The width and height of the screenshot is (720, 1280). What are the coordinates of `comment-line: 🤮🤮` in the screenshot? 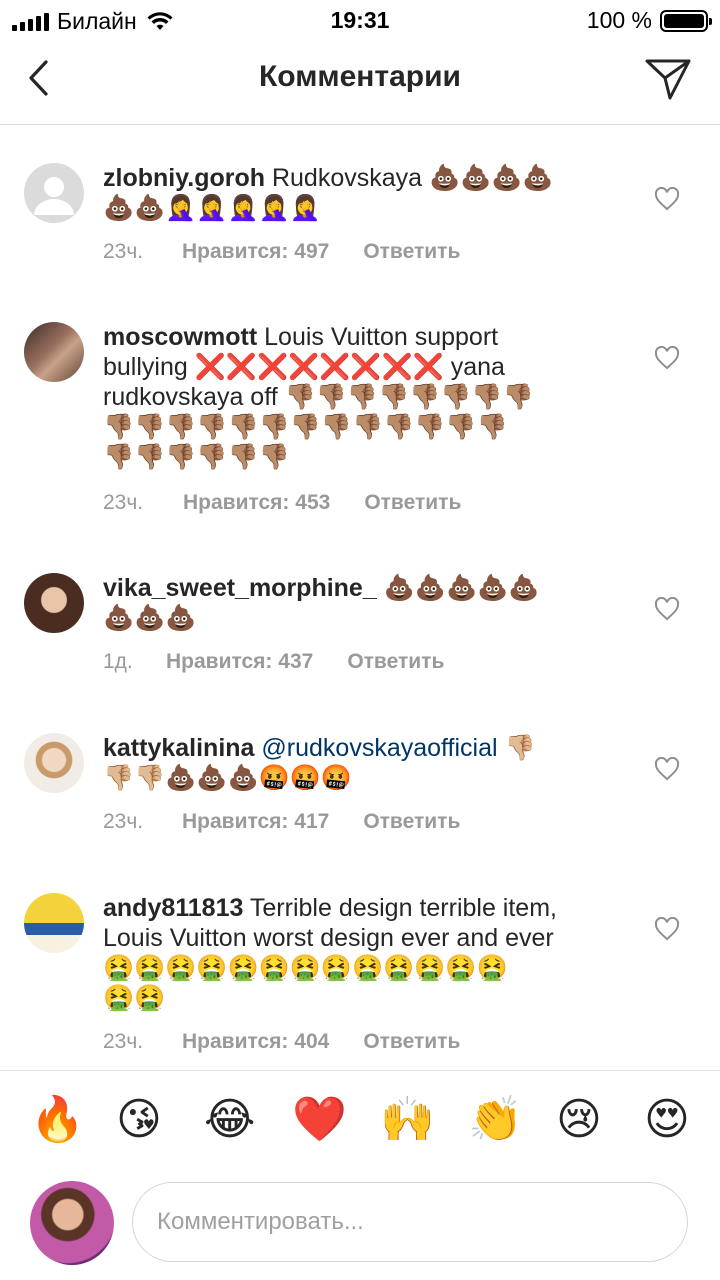 It's located at (134, 998).